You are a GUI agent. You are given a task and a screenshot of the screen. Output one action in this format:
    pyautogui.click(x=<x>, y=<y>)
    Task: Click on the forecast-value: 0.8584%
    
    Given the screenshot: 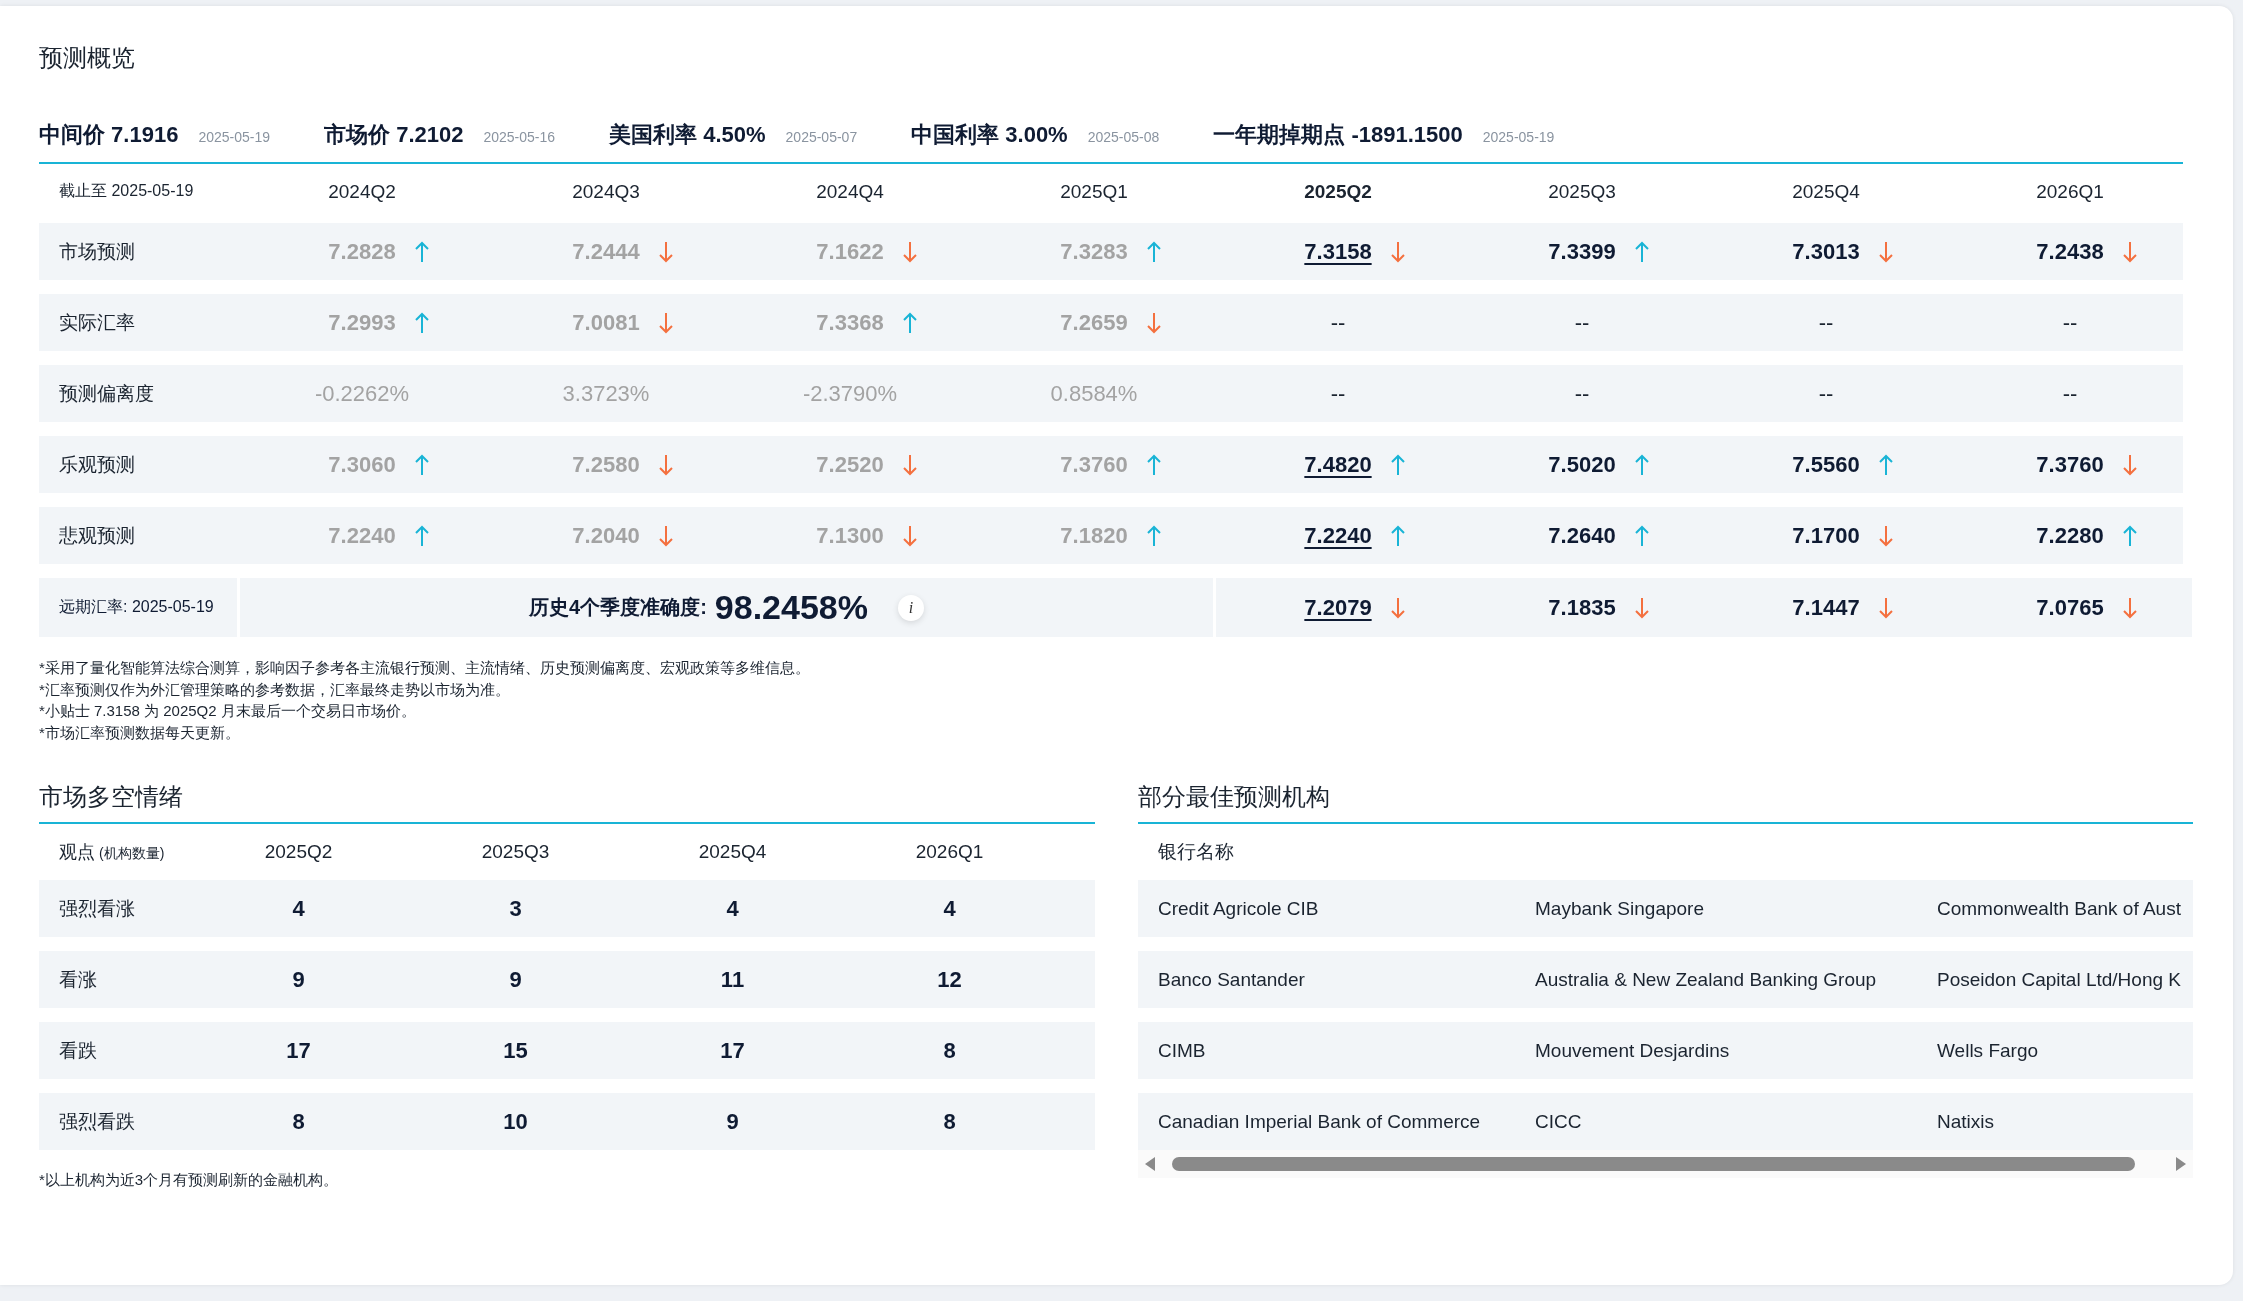 What is the action you would take?
    pyautogui.click(x=1094, y=393)
    